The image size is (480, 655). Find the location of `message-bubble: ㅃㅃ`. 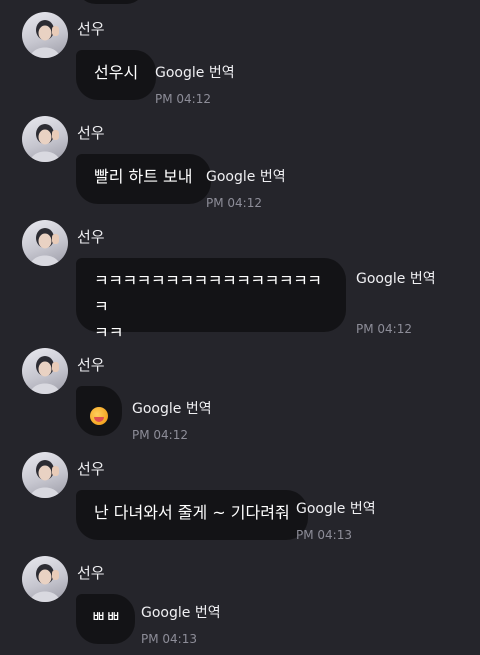

message-bubble: ㅃㅃ is located at coordinates (106, 619).